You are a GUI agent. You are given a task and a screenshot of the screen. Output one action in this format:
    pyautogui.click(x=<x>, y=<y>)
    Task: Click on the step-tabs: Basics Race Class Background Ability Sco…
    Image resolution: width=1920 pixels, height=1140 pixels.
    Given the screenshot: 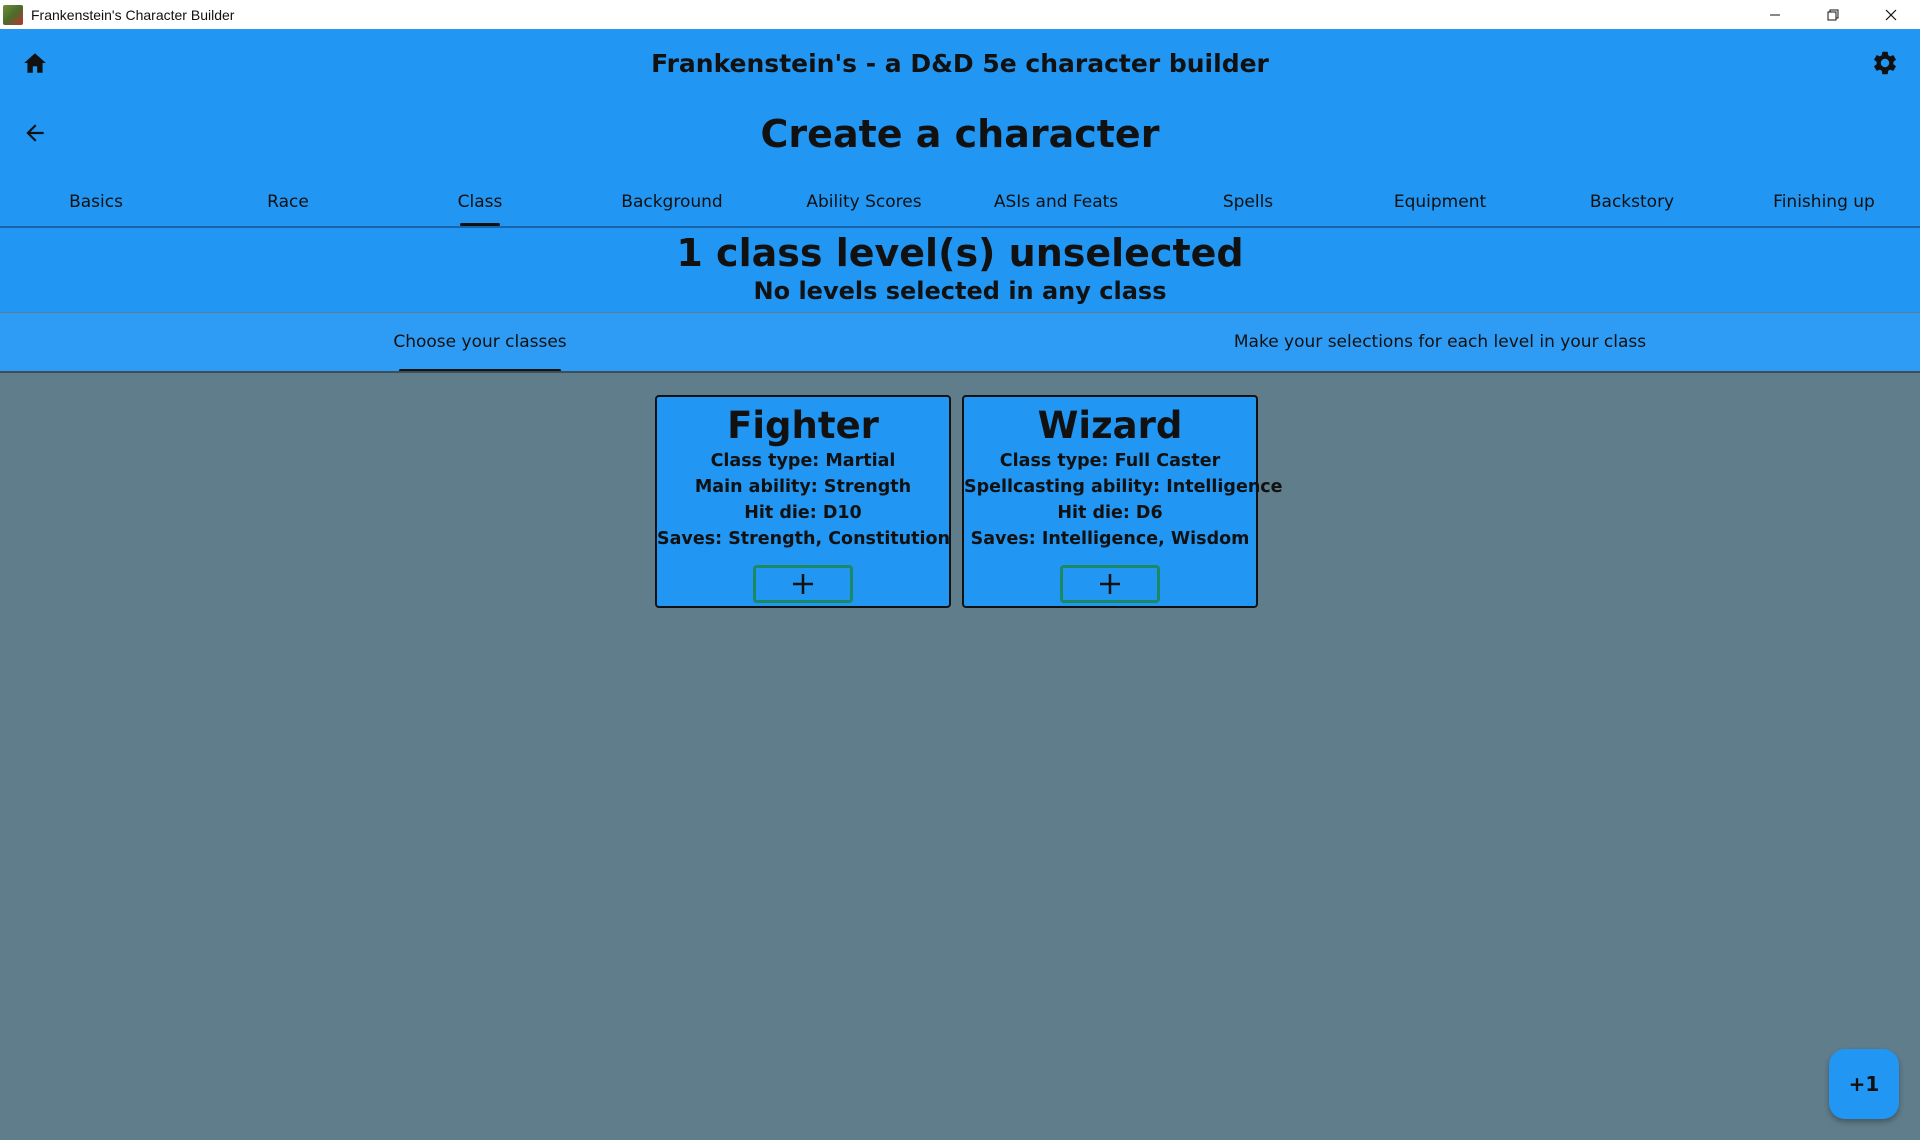 What is the action you would take?
    pyautogui.click(x=960, y=202)
    